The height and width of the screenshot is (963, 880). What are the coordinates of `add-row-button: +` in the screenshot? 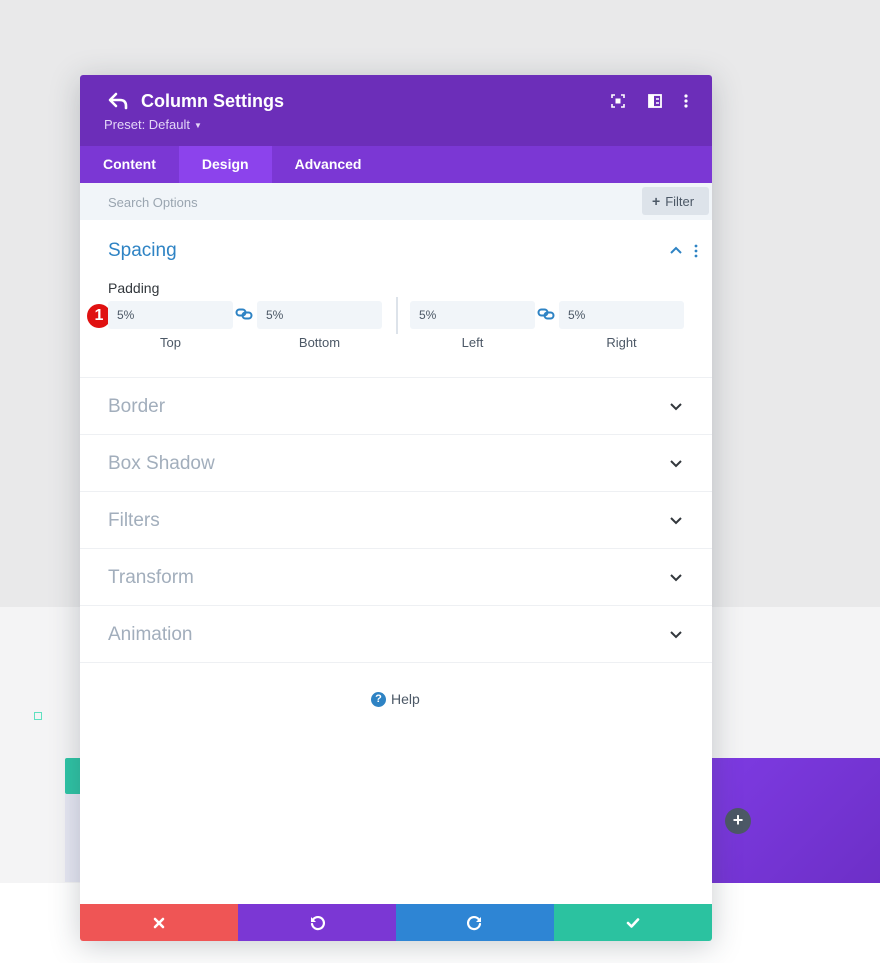 It's located at (738, 821).